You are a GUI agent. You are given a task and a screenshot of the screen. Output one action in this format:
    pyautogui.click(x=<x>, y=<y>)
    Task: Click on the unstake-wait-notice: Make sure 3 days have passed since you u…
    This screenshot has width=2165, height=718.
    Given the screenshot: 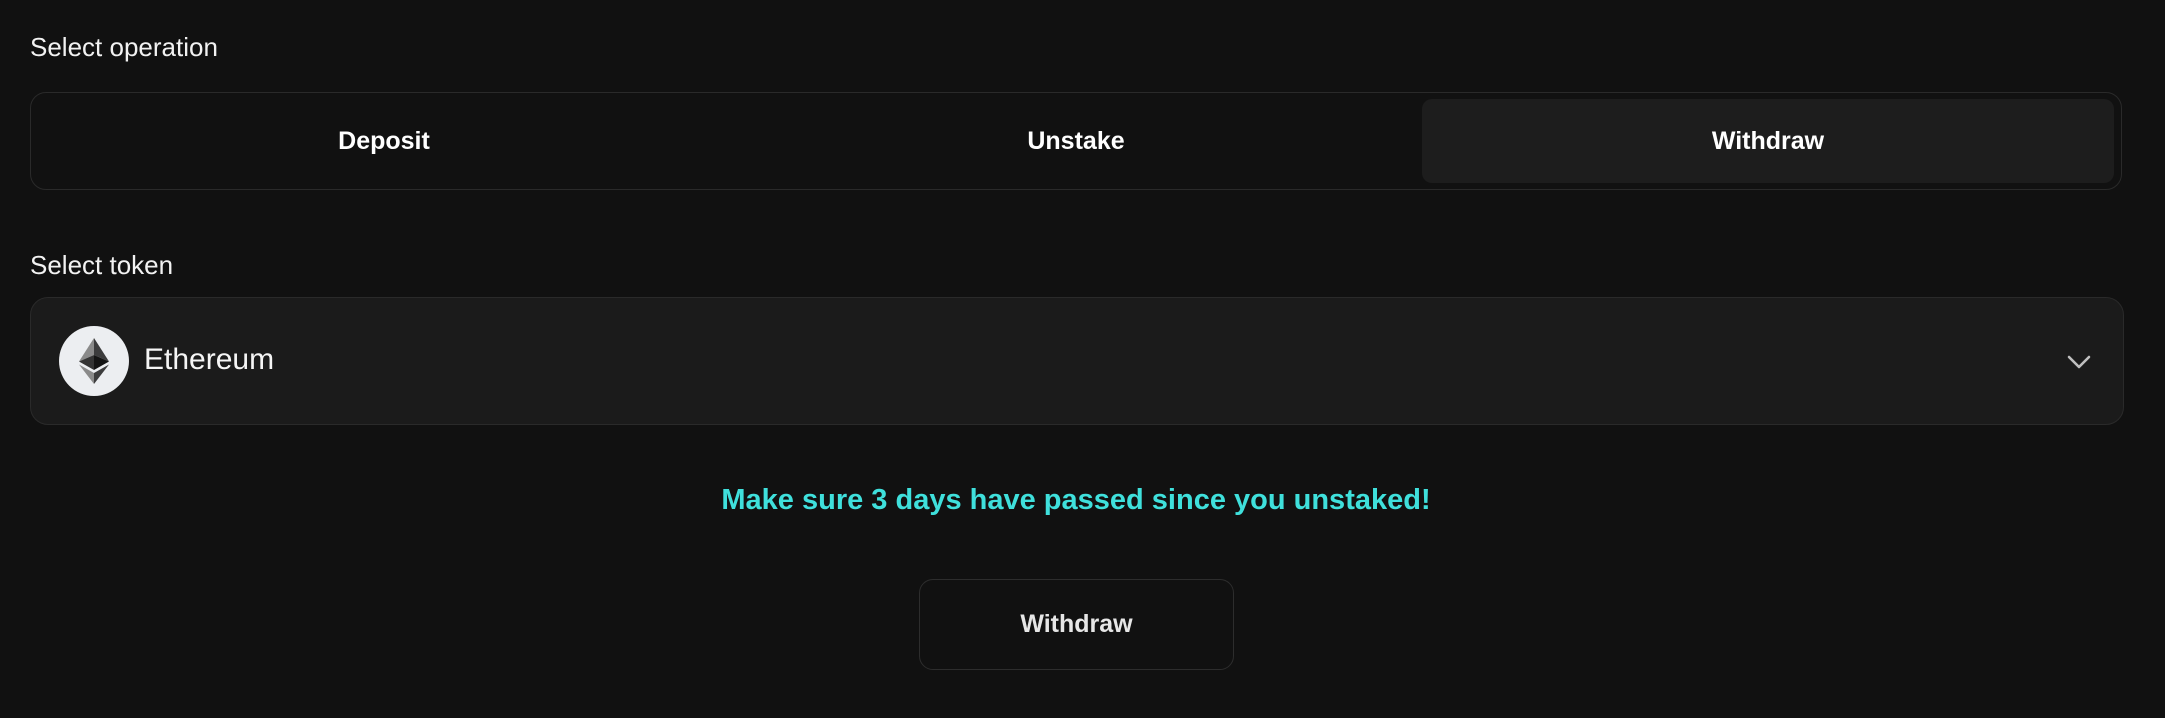 What is the action you would take?
    pyautogui.click(x=1076, y=500)
    